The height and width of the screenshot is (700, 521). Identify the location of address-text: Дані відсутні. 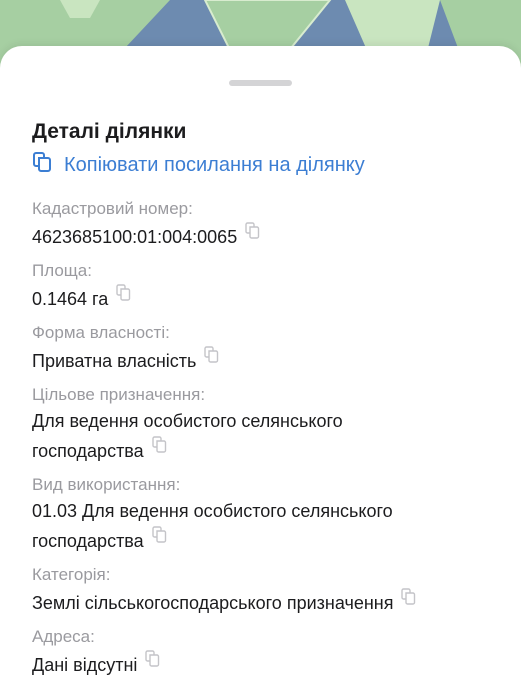
(85, 665).